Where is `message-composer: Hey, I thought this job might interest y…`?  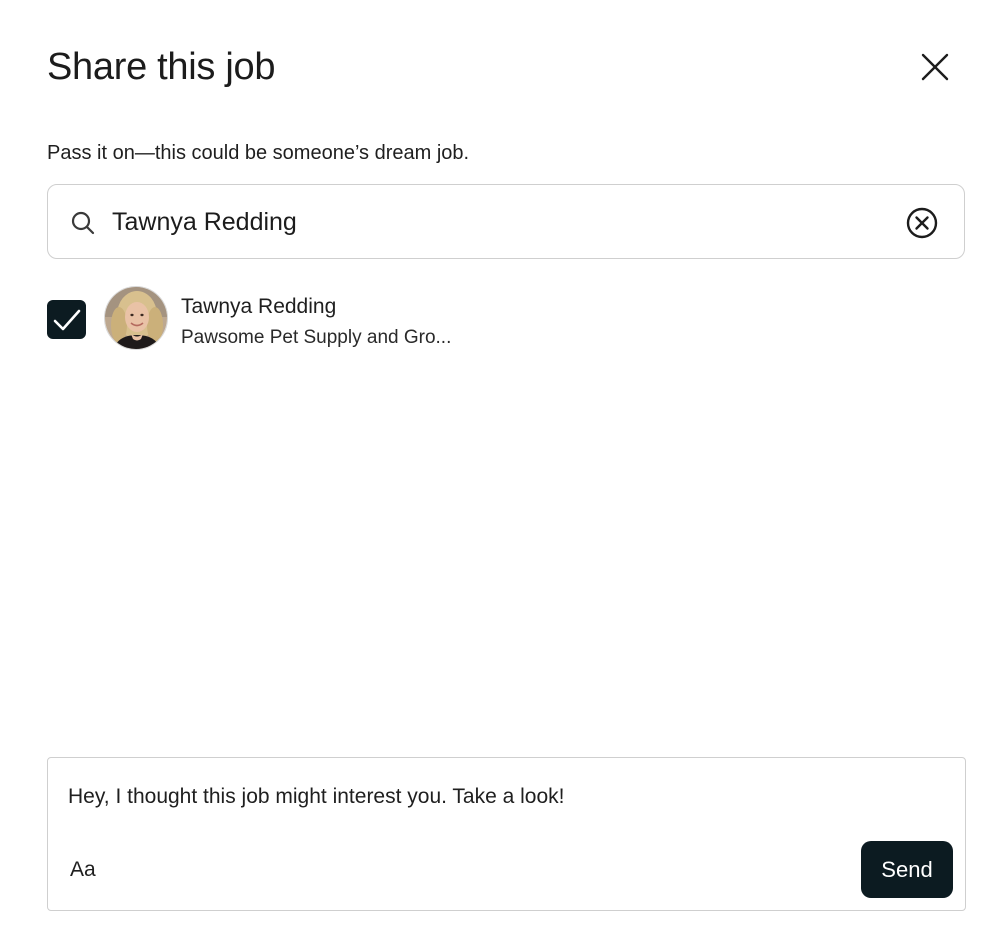
message-composer: Hey, I thought this job might interest y… is located at coordinates (506, 834).